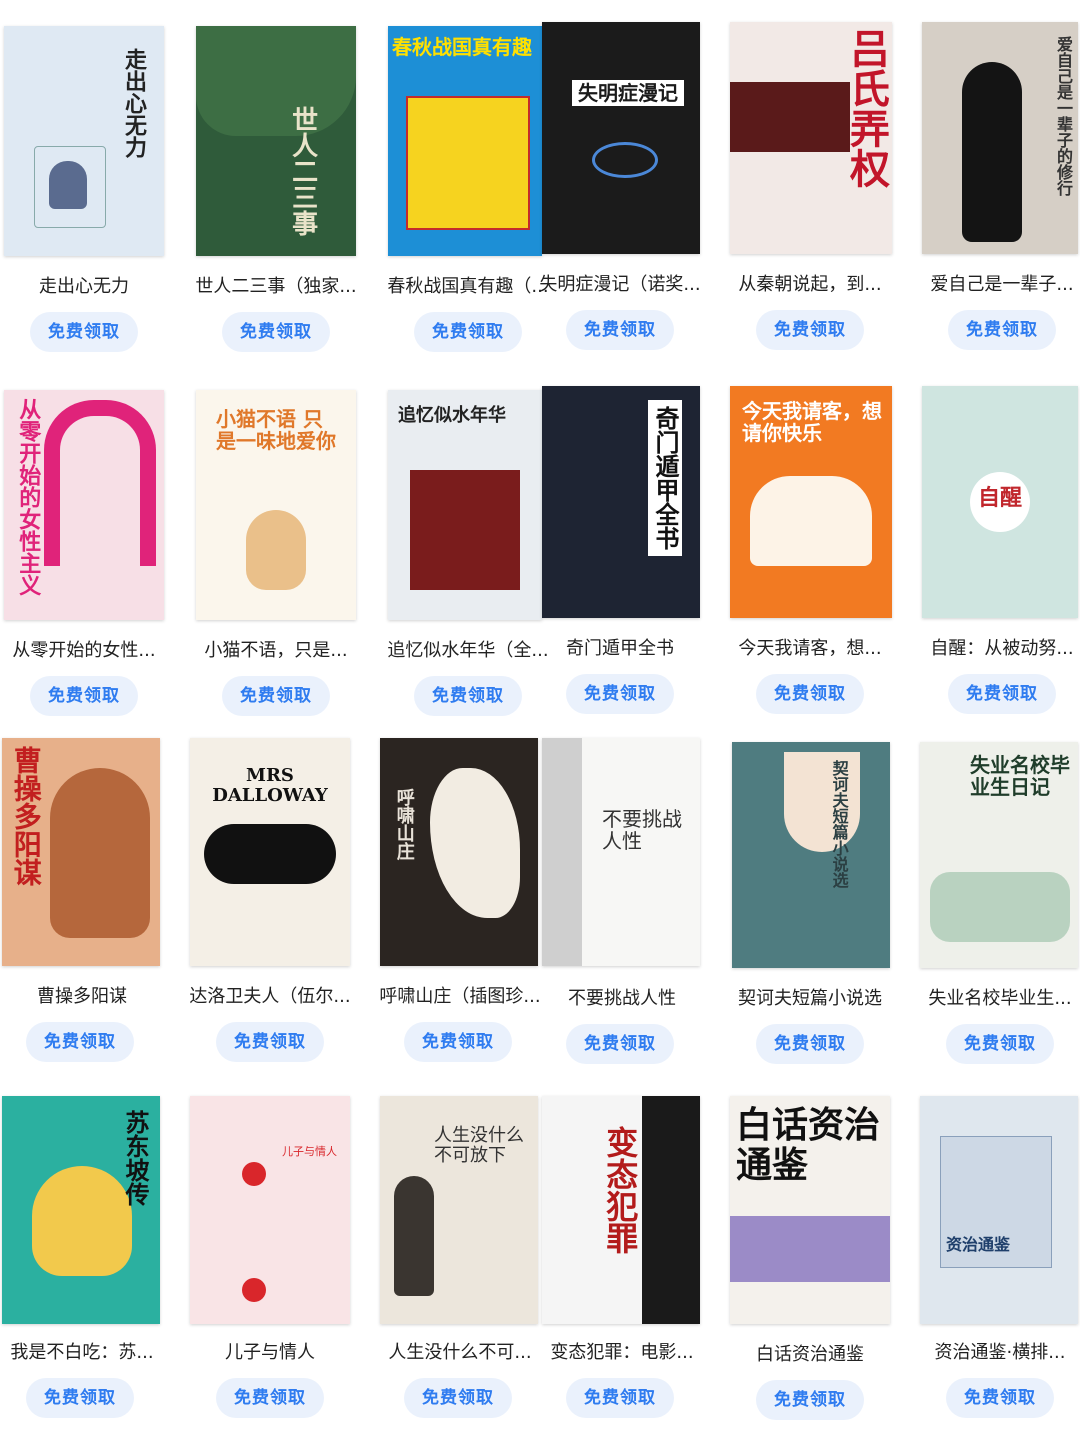  Describe the element at coordinates (812, 422) in the screenshot. I see `cover-title: 今天我请客，想请你快乐` at that location.